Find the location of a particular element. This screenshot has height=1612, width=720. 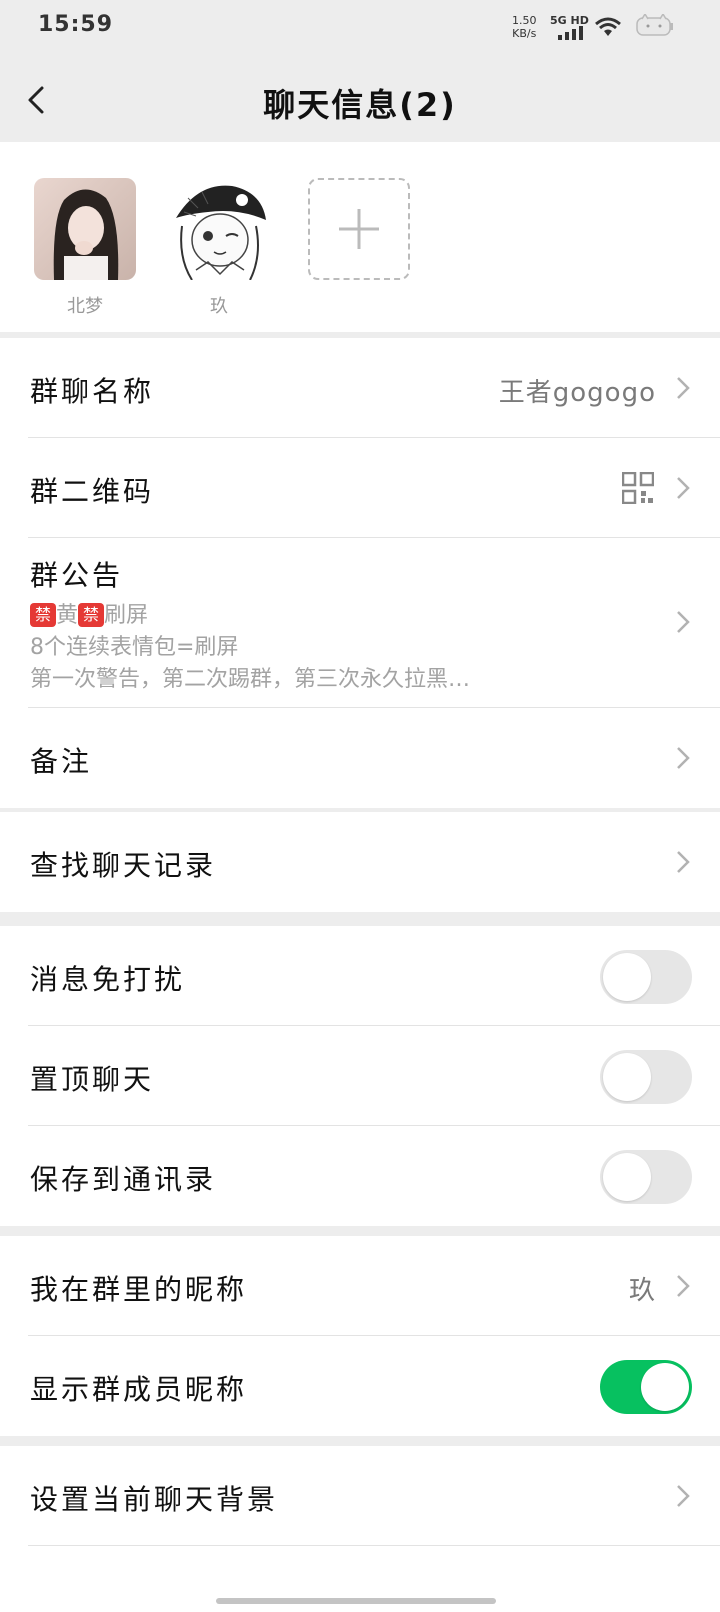

save-contacts-label: 保存到通讯录 is located at coordinates (123, 1179).